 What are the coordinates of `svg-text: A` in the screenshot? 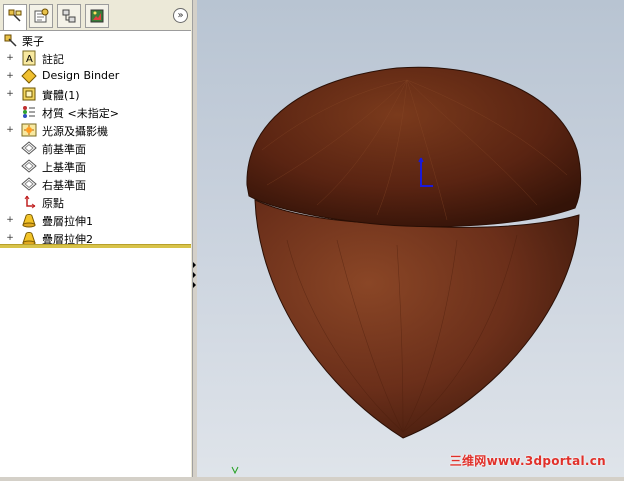 It's located at (29, 59).